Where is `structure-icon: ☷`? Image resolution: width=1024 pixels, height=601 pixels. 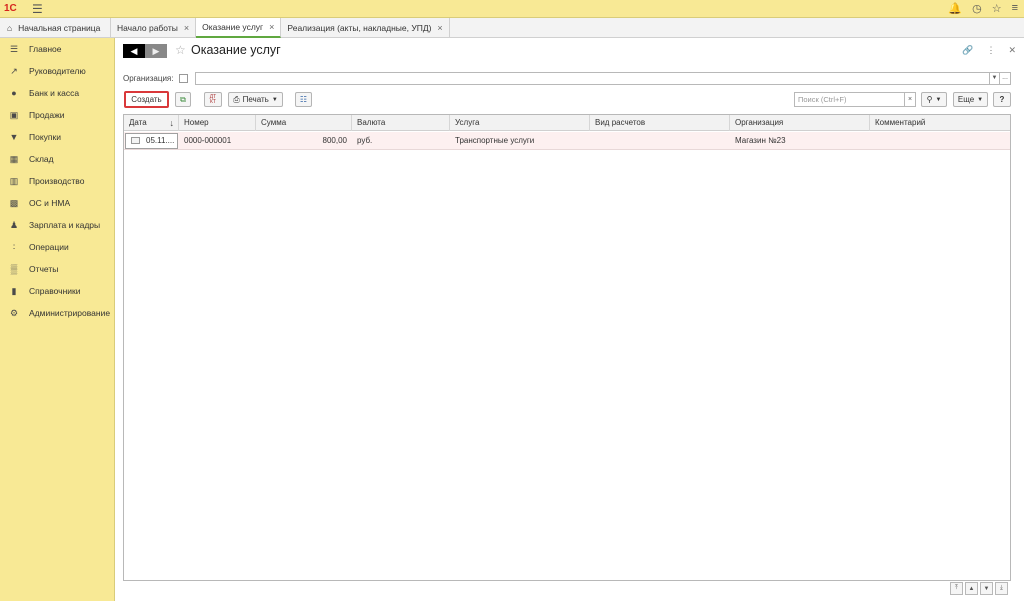
structure-icon: ☷ is located at coordinates (303, 99).